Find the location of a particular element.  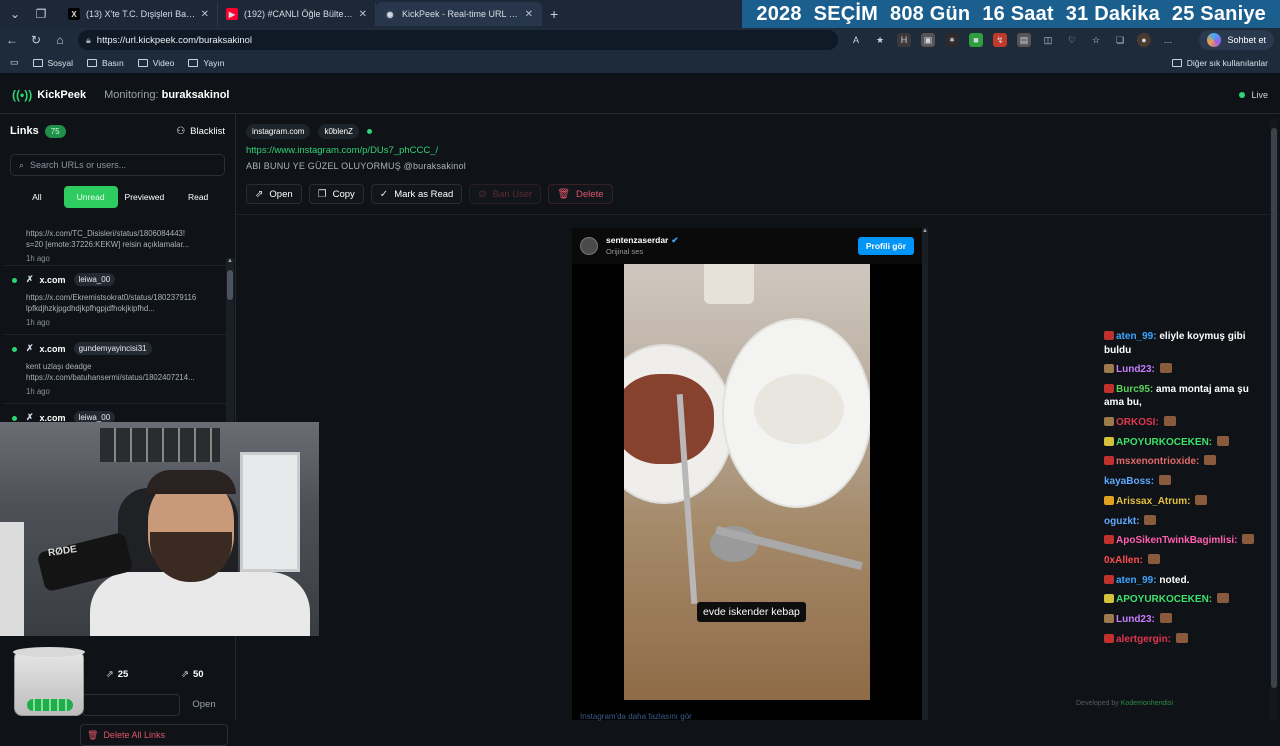

filter-unread: Unread is located at coordinates (90, 197).